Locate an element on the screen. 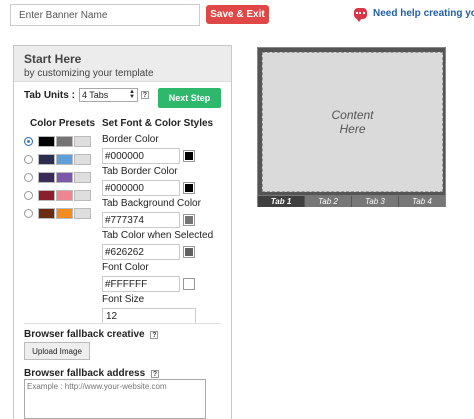  panel-subtitle: by customizing your template is located at coordinates (89, 73).